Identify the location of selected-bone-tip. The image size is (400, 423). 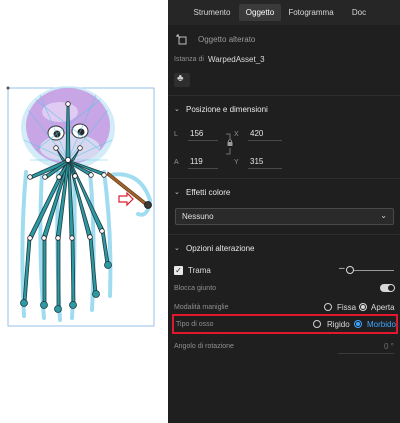
(148, 205).